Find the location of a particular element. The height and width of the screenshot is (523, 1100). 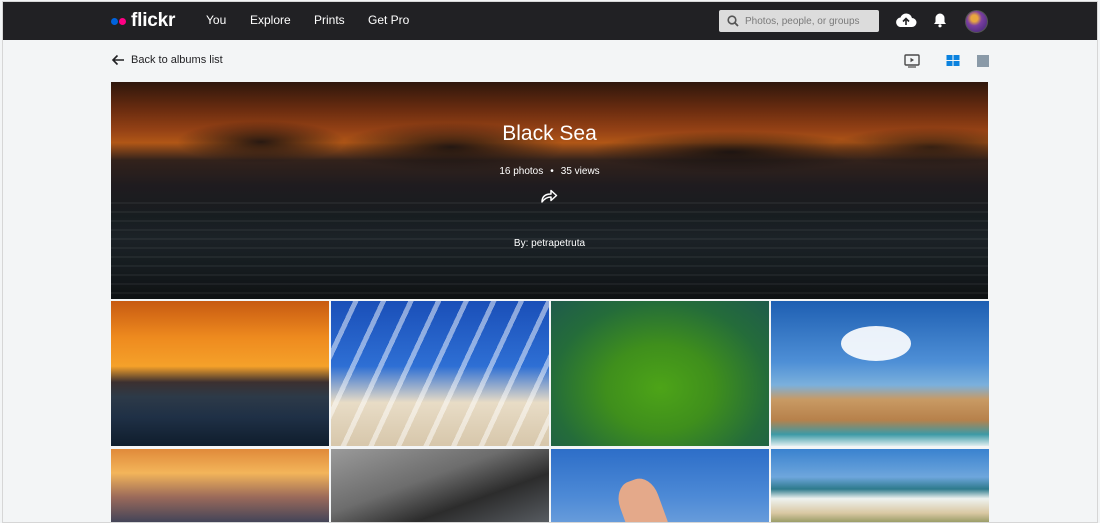

arrow-left-icon is located at coordinates (117, 60).